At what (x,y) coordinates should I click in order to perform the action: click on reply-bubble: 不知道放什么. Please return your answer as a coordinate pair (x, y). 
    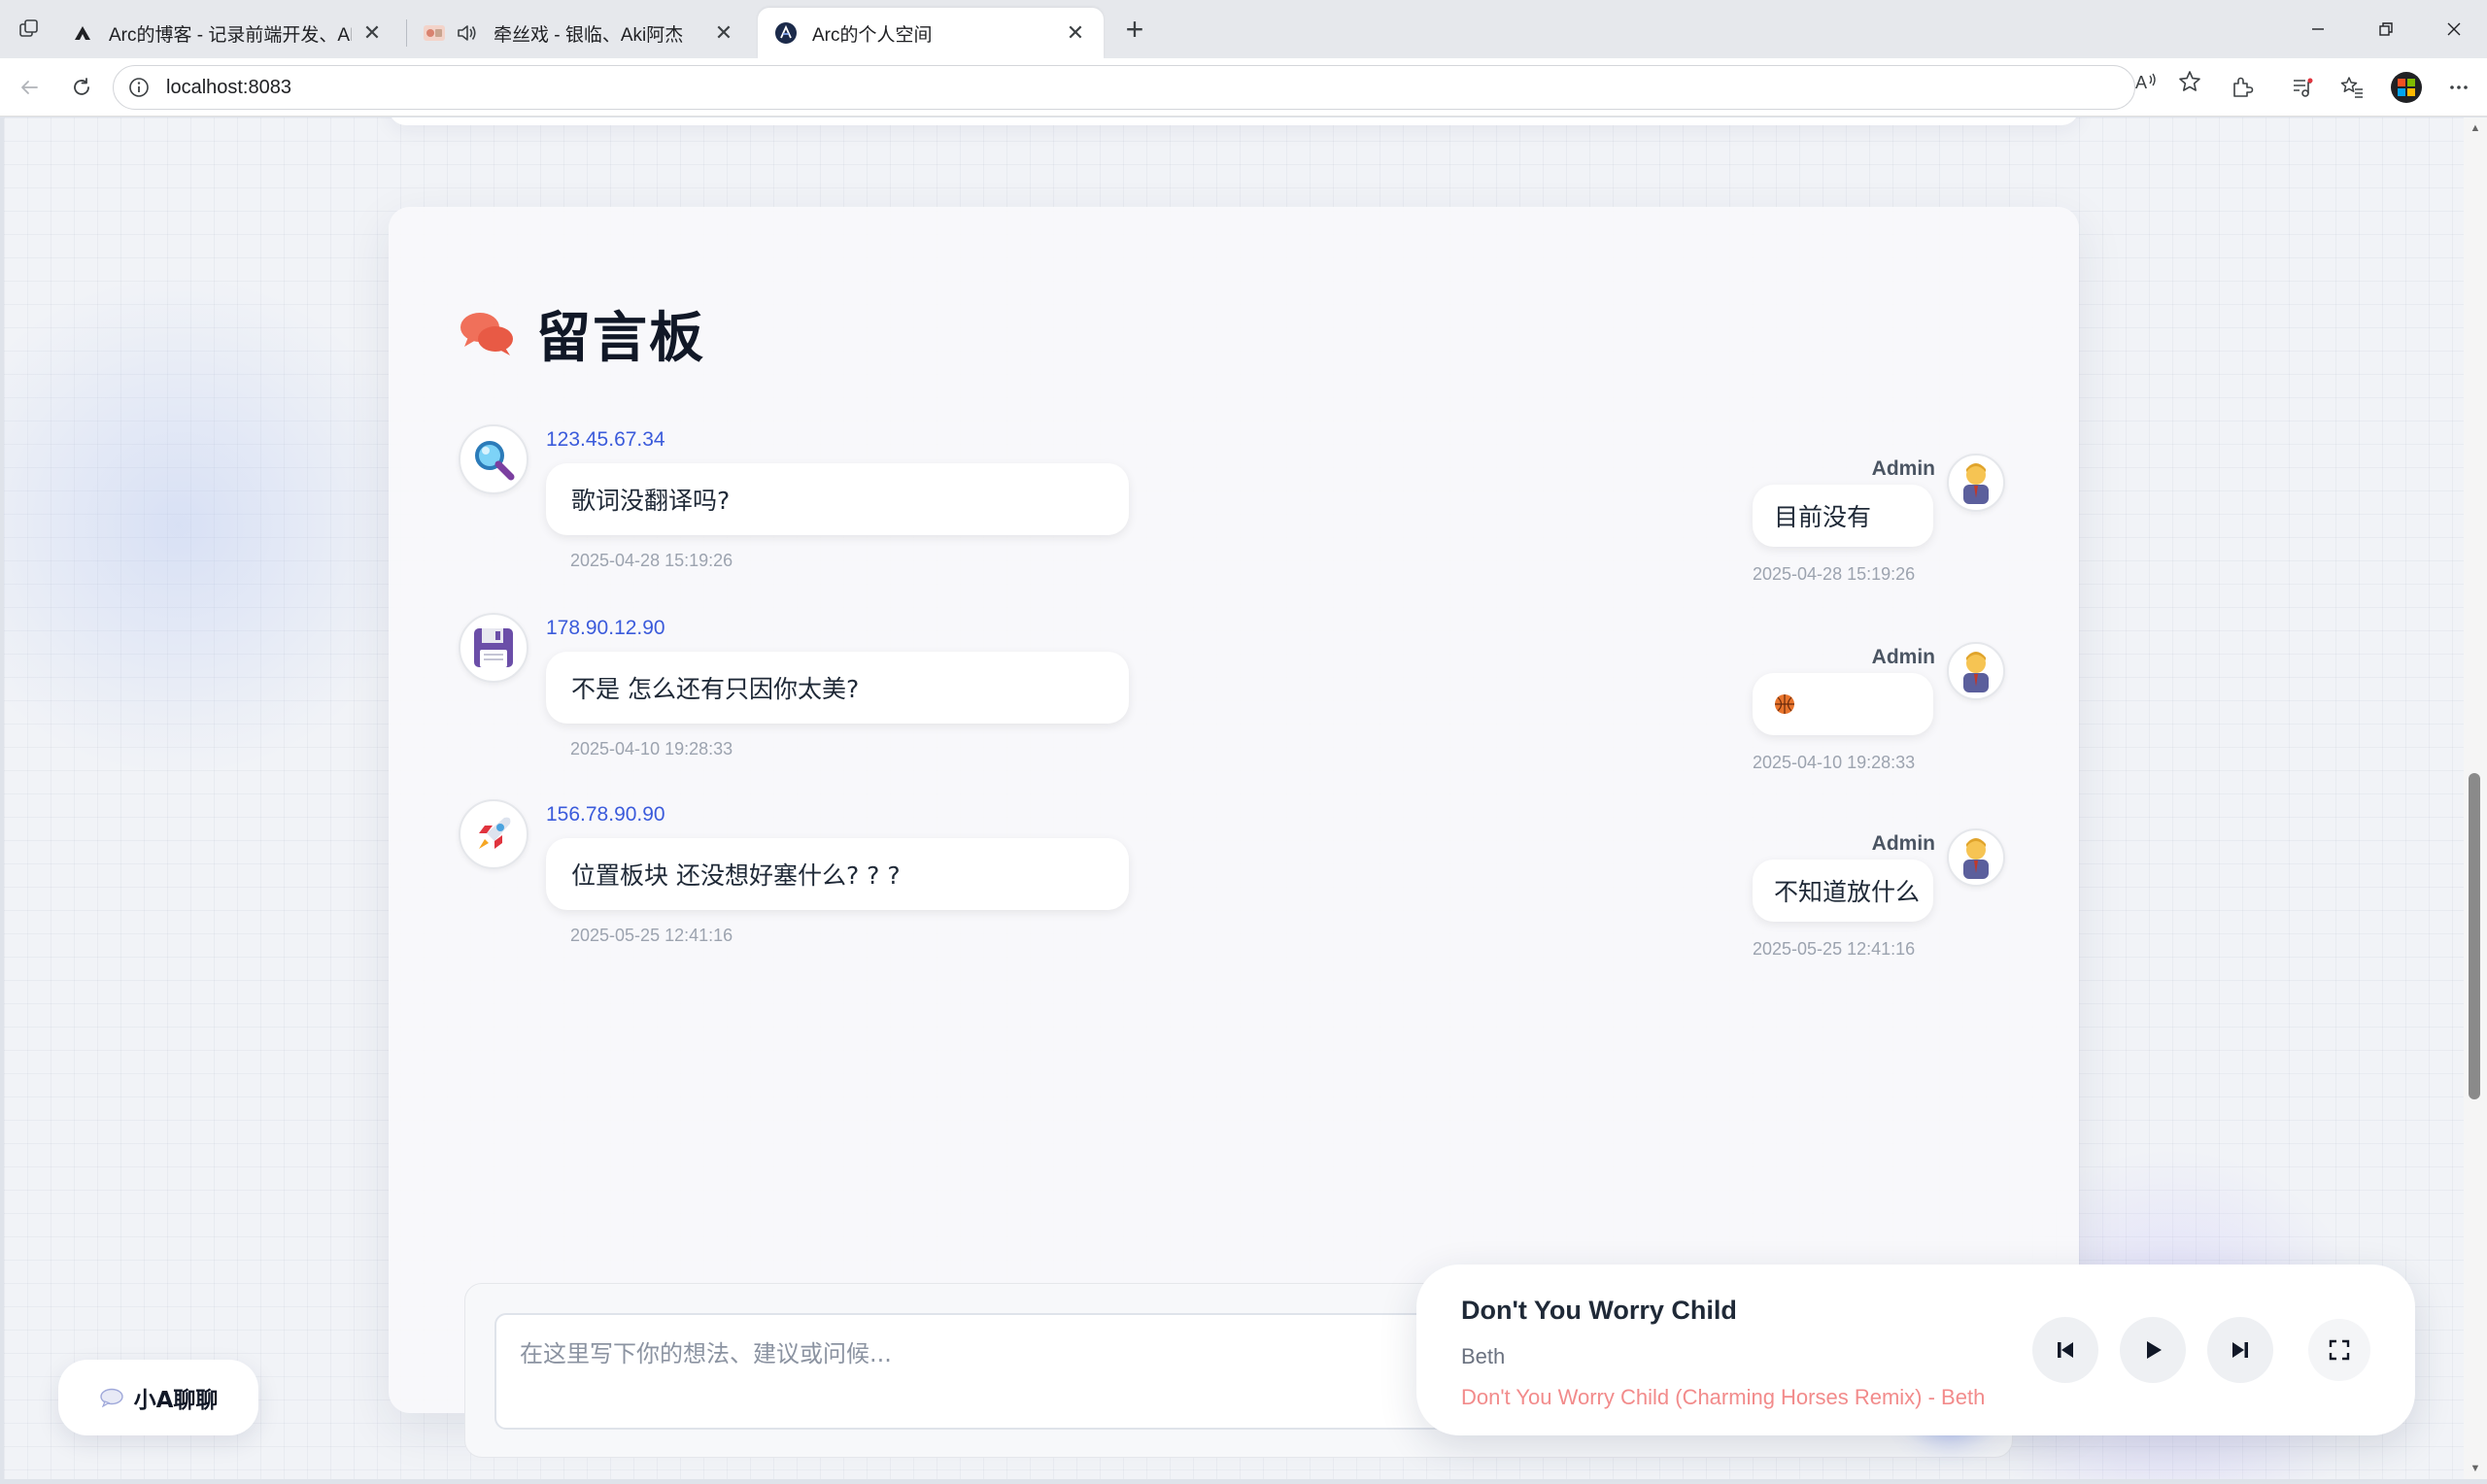
    Looking at the image, I should click on (1843, 891).